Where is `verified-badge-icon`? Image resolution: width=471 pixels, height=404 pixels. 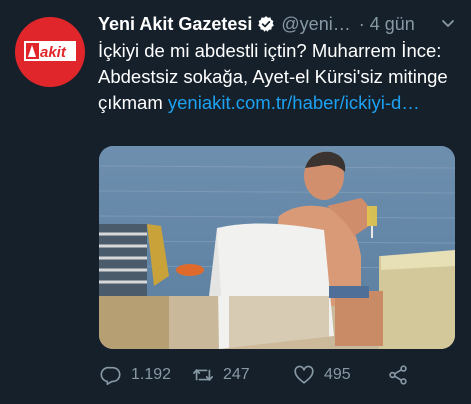 verified-badge-icon is located at coordinates (266, 24).